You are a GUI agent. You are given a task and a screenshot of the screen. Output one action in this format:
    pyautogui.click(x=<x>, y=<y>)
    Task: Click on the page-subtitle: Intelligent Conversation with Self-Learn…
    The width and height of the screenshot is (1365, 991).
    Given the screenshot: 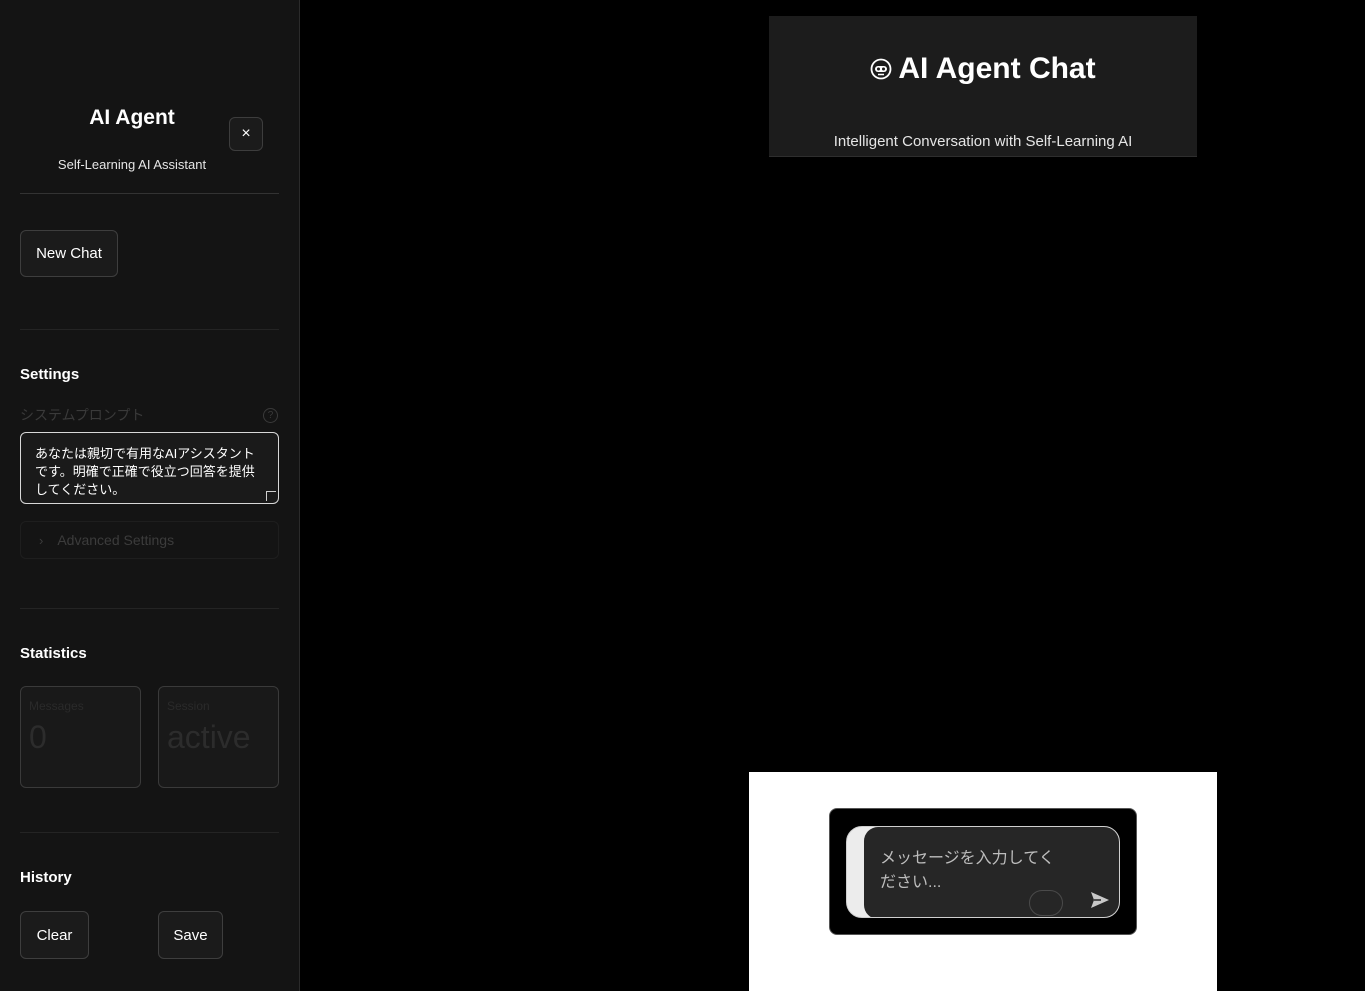 What is the action you would take?
    pyautogui.click(x=983, y=141)
    